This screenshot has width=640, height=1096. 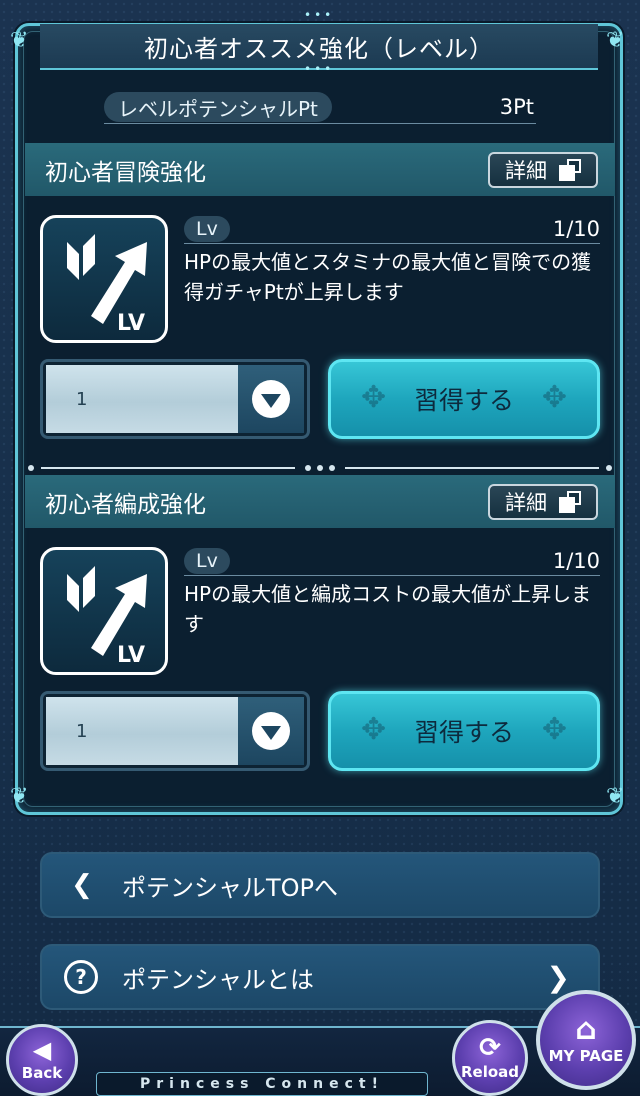 I want to click on potential-top-label: ポテンシャルTOPへ, so click(x=230, y=887).